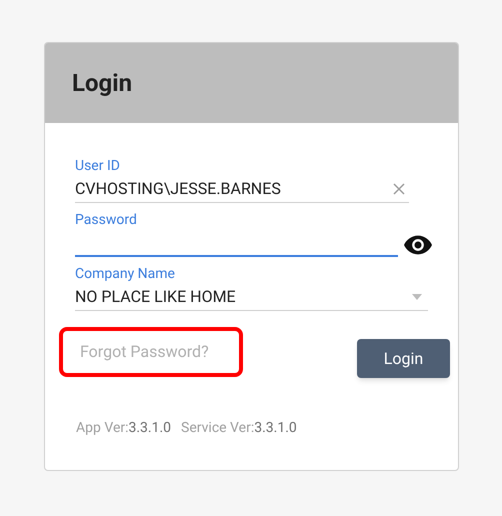  What do you see at coordinates (399, 188) in the screenshot?
I see `clear-icon` at bounding box center [399, 188].